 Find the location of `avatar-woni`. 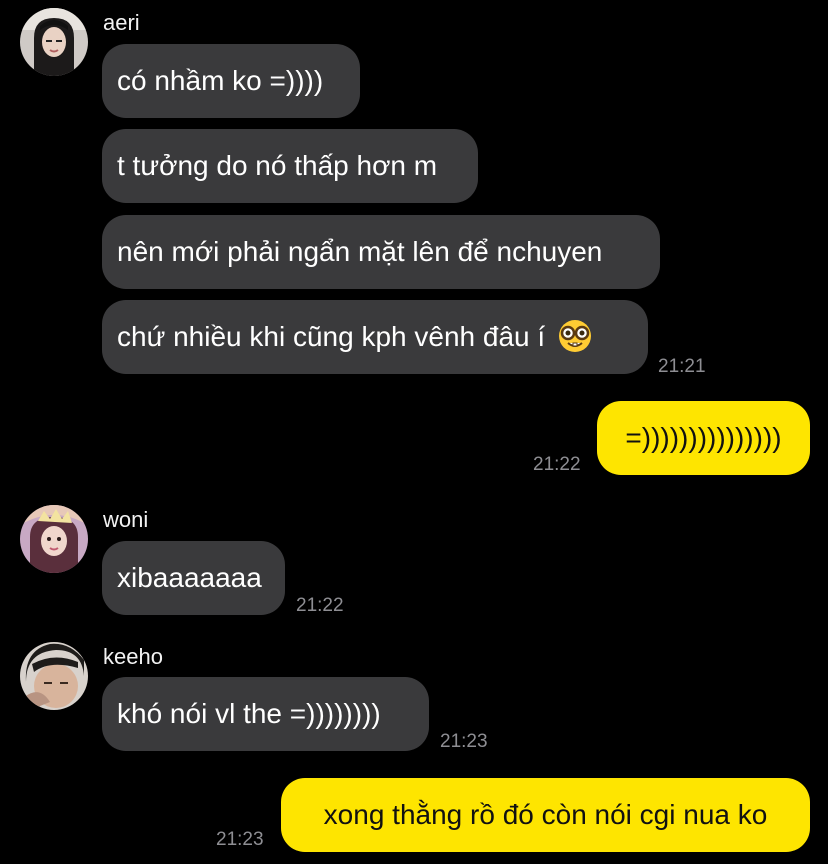

avatar-woni is located at coordinates (54, 539).